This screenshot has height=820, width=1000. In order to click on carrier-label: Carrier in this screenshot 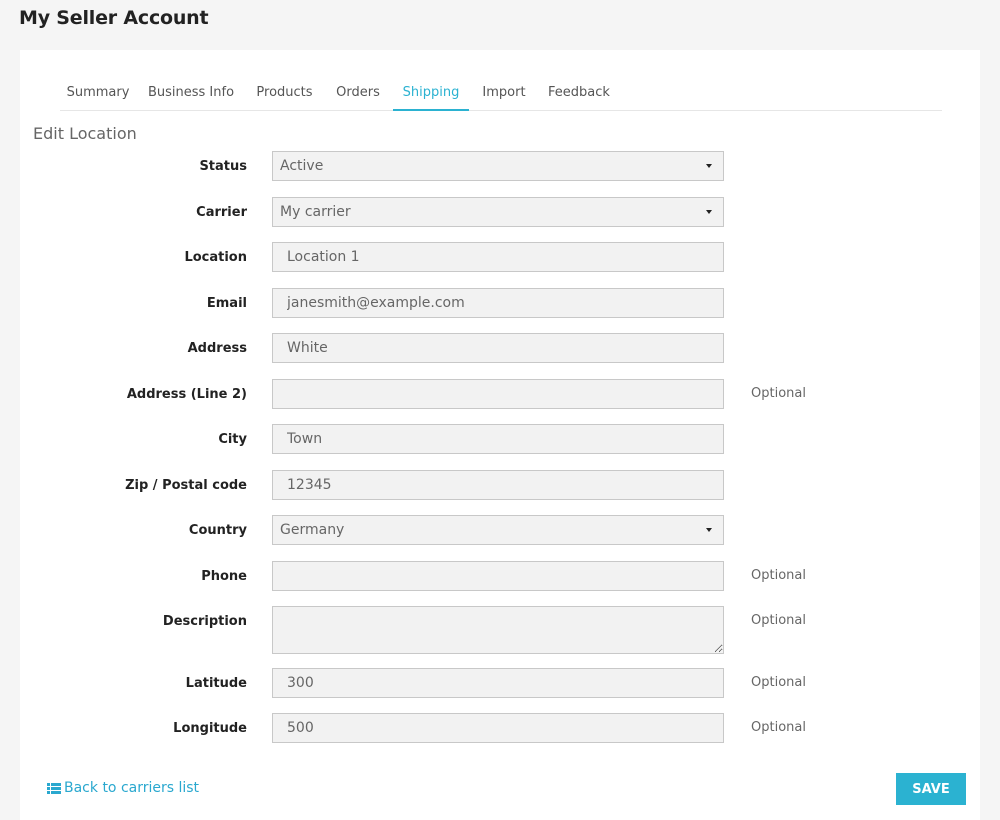, I will do `click(221, 212)`.